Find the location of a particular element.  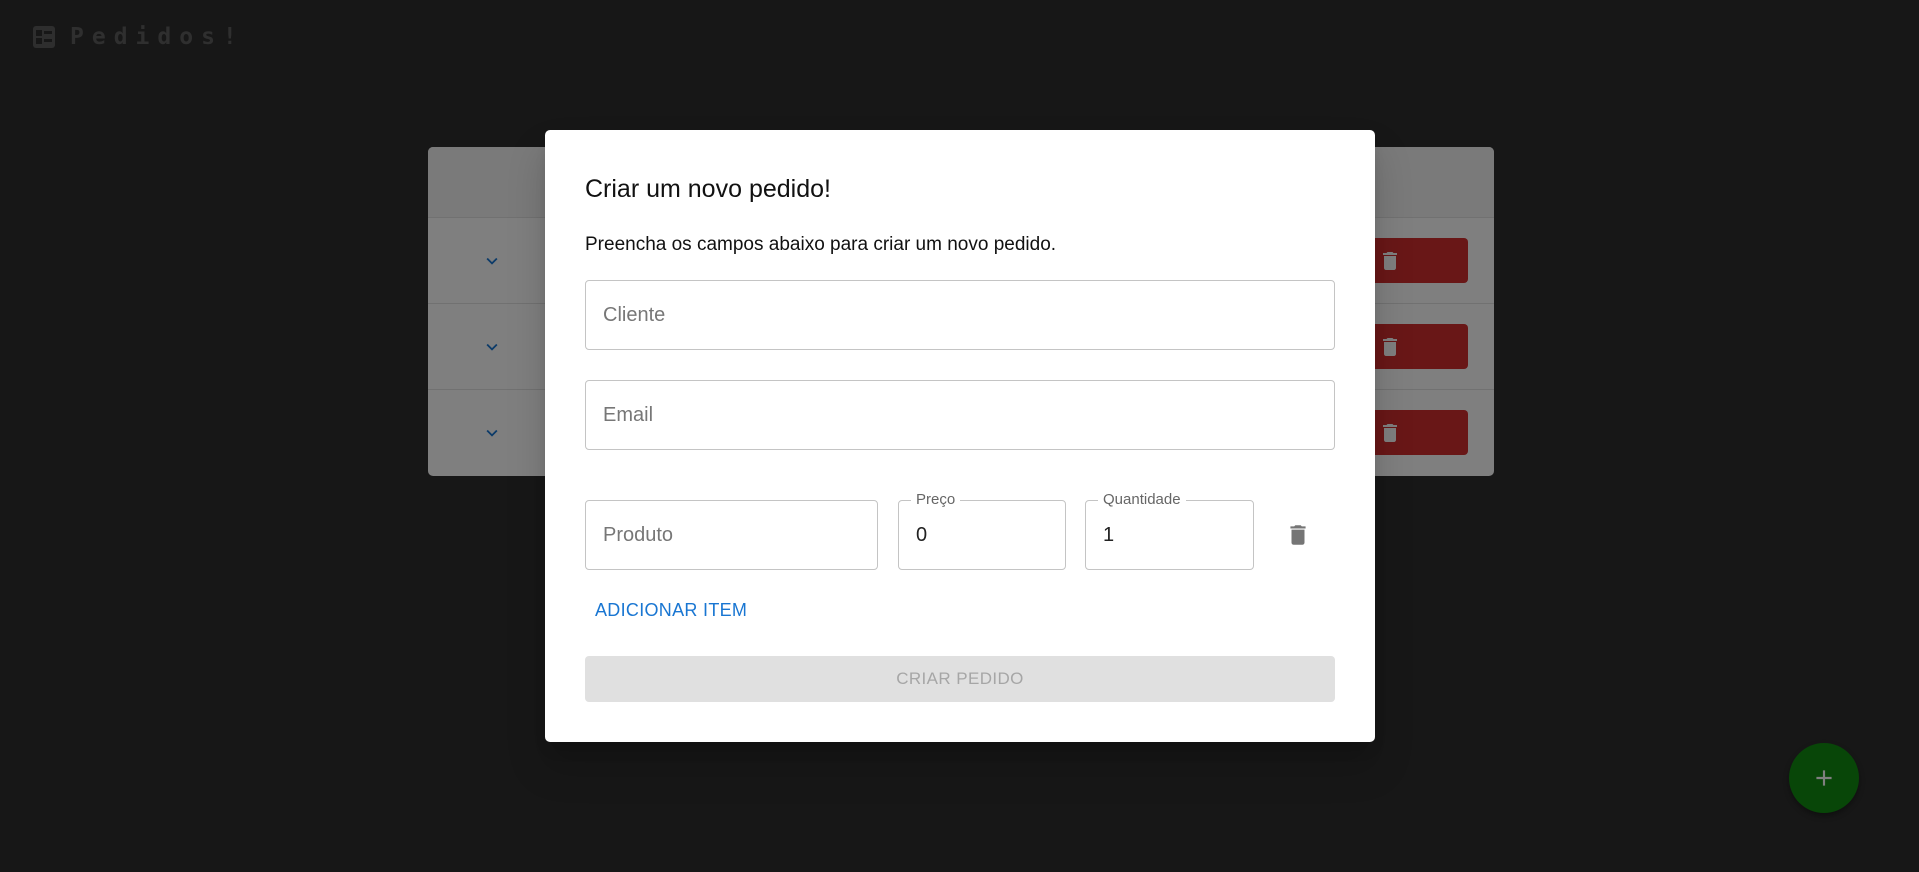

email-input is located at coordinates (960, 415).